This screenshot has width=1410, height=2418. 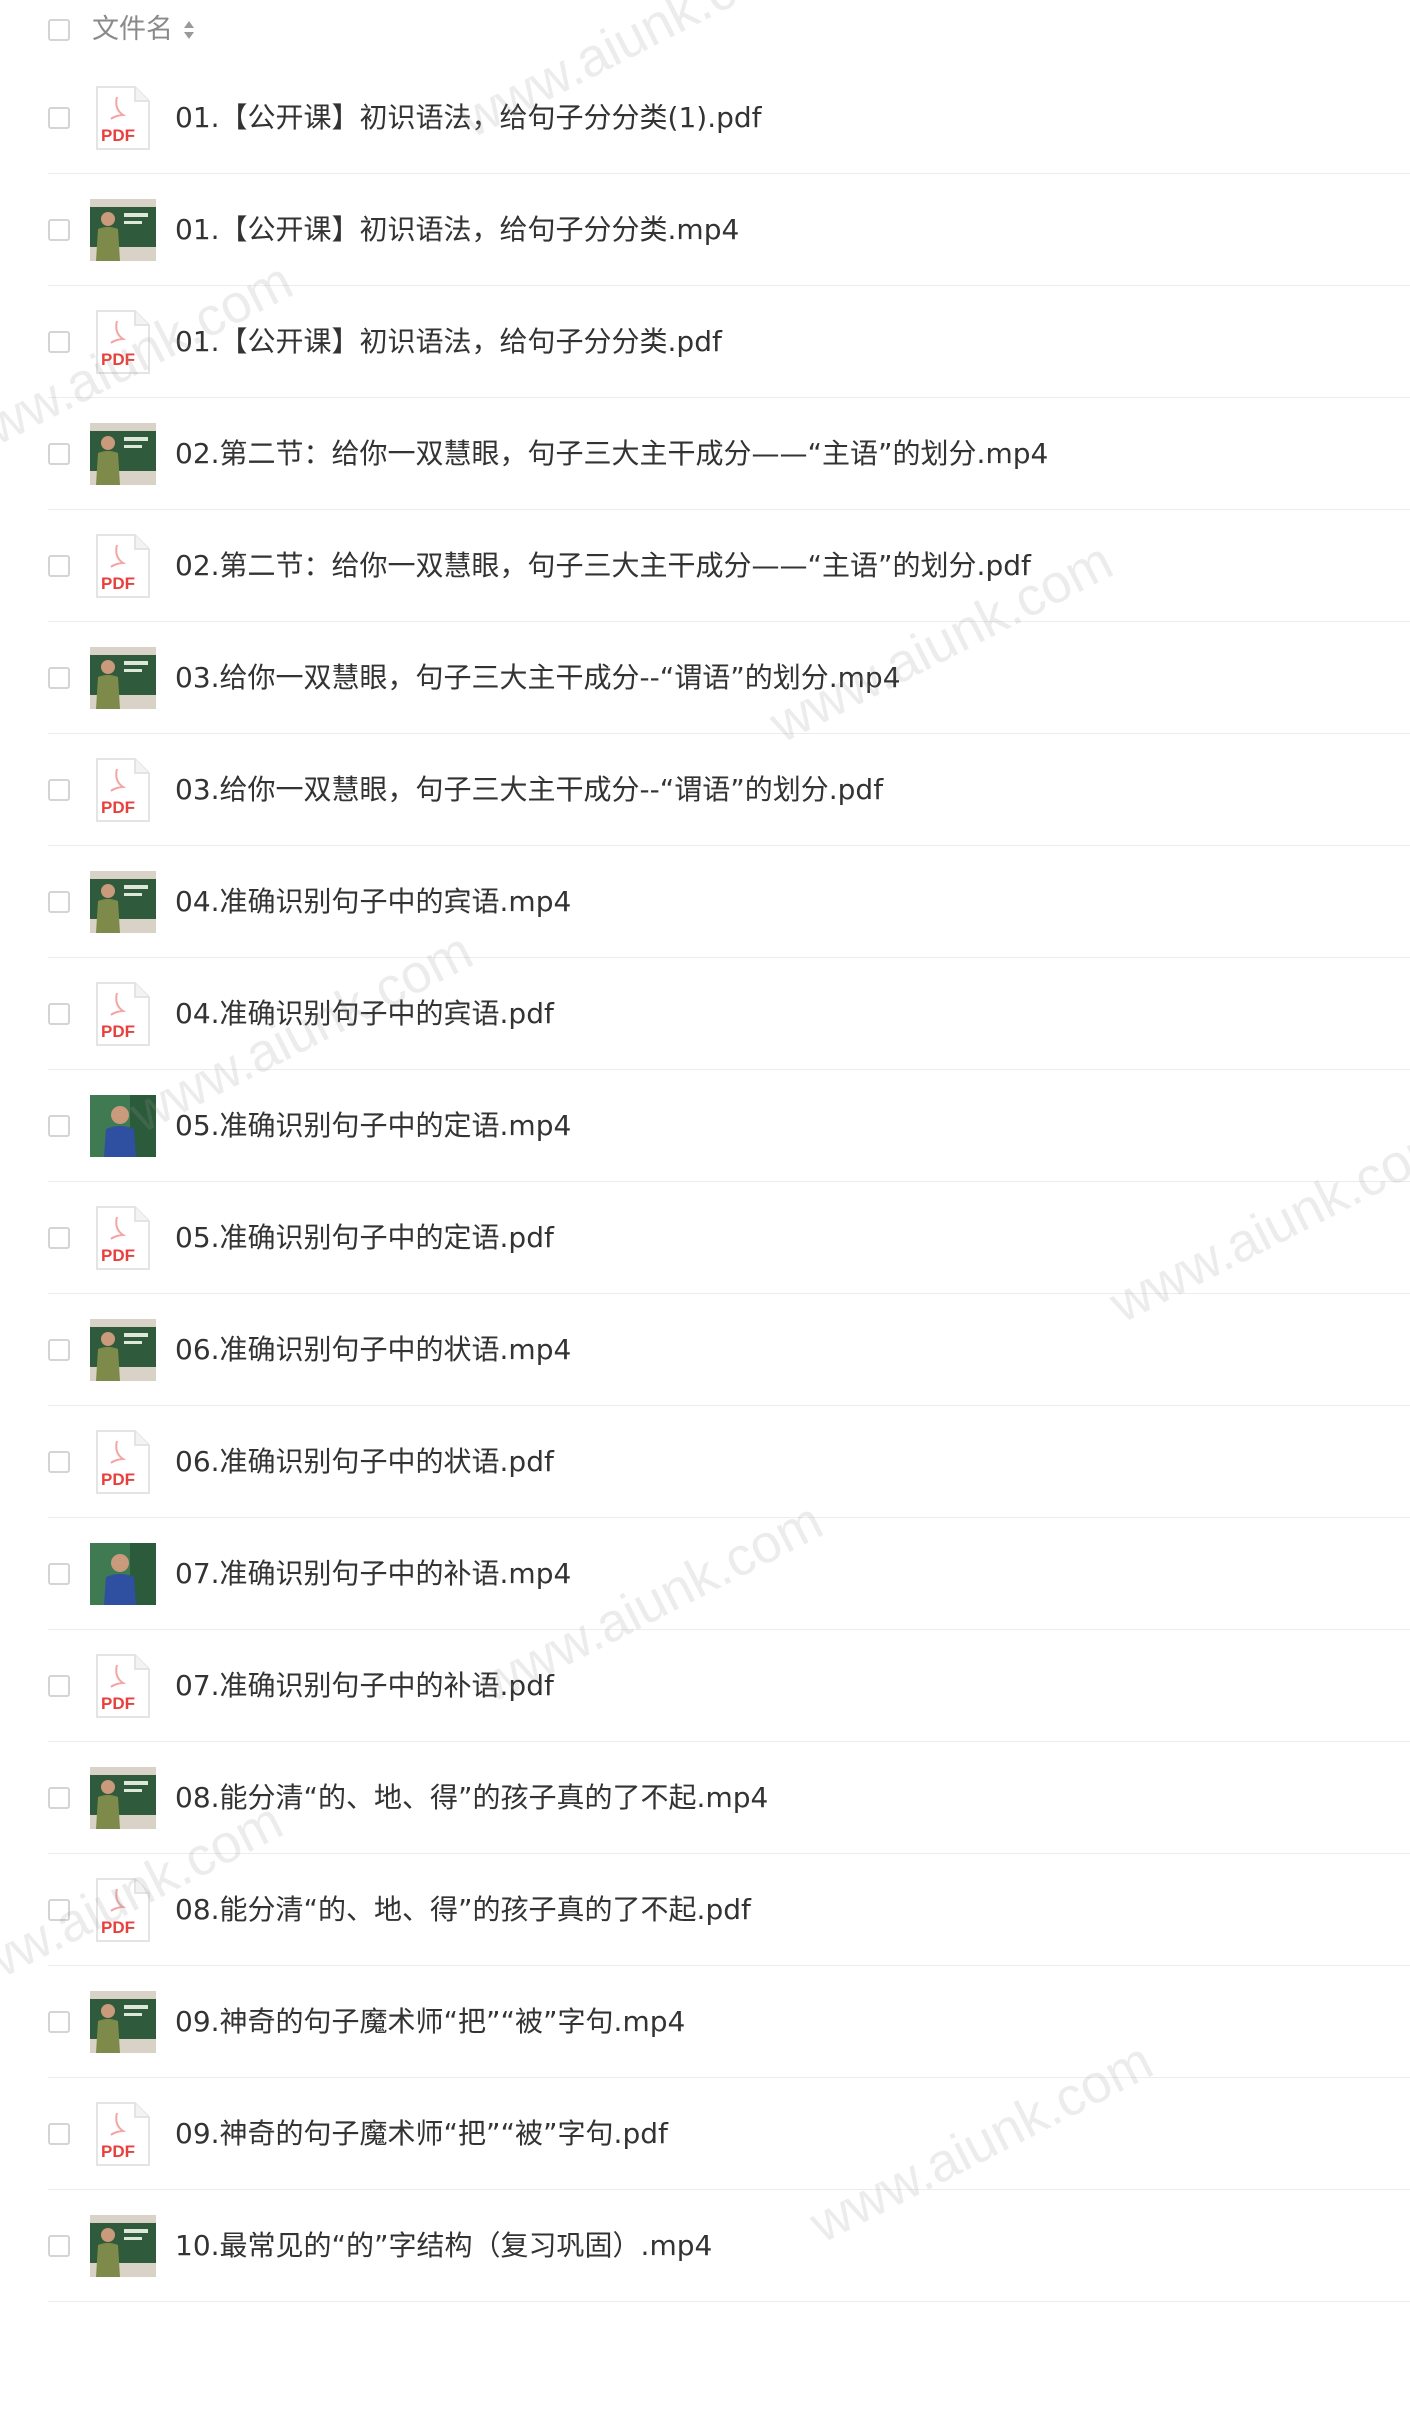 I want to click on file-row: PDF 01.【公开课】初识语法，给句子分分类.pdf, so click(x=705, y=342).